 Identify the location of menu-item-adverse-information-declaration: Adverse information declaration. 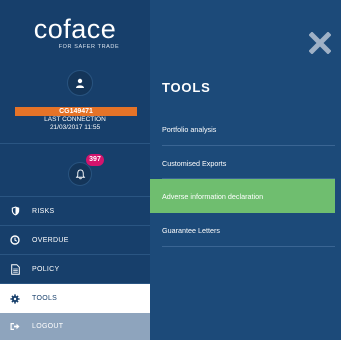
(242, 196).